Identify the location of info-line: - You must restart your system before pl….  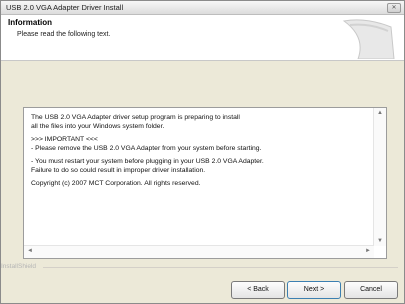
(147, 161).